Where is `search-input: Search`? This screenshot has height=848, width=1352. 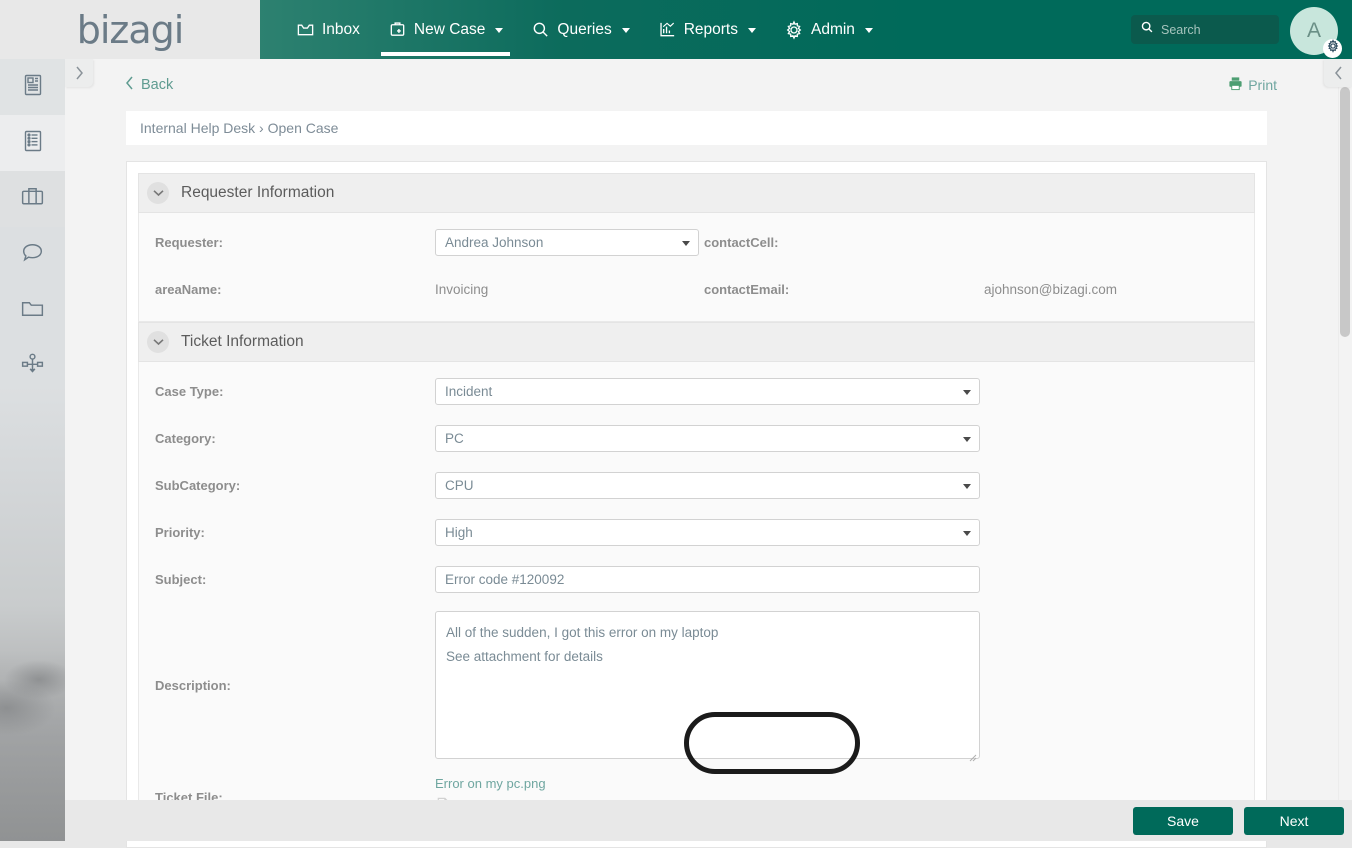
search-input: Search is located at coordinates (1205, 29).